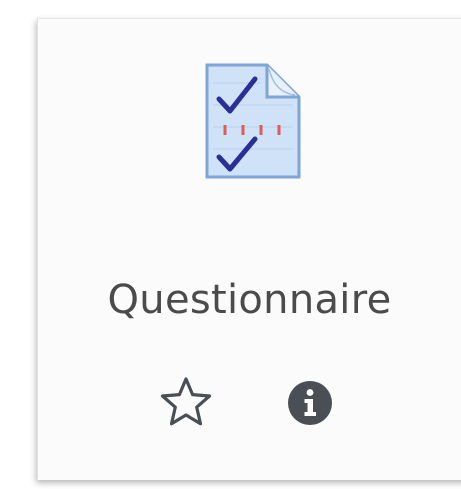 This screenshot has width=461, height=489. Describe the element at coordinates (256, 403) in the screenshot. I see `card-actions` at that location.